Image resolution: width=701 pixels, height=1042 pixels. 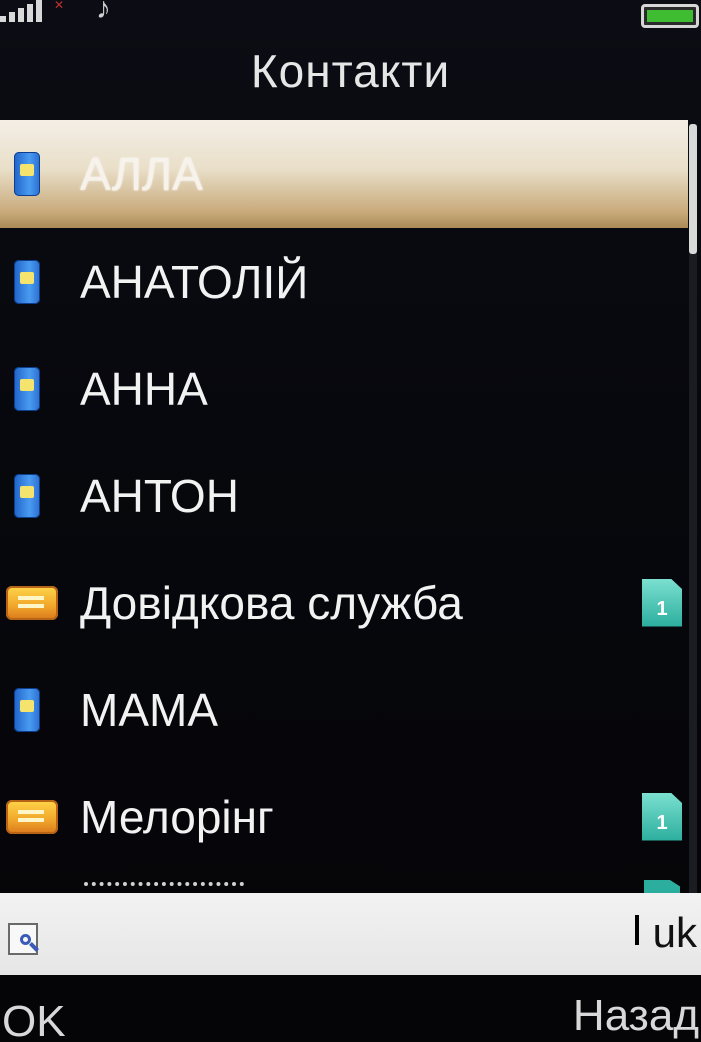 I want to click on contact-item-anna: АННА, so click(x=344, y=388).